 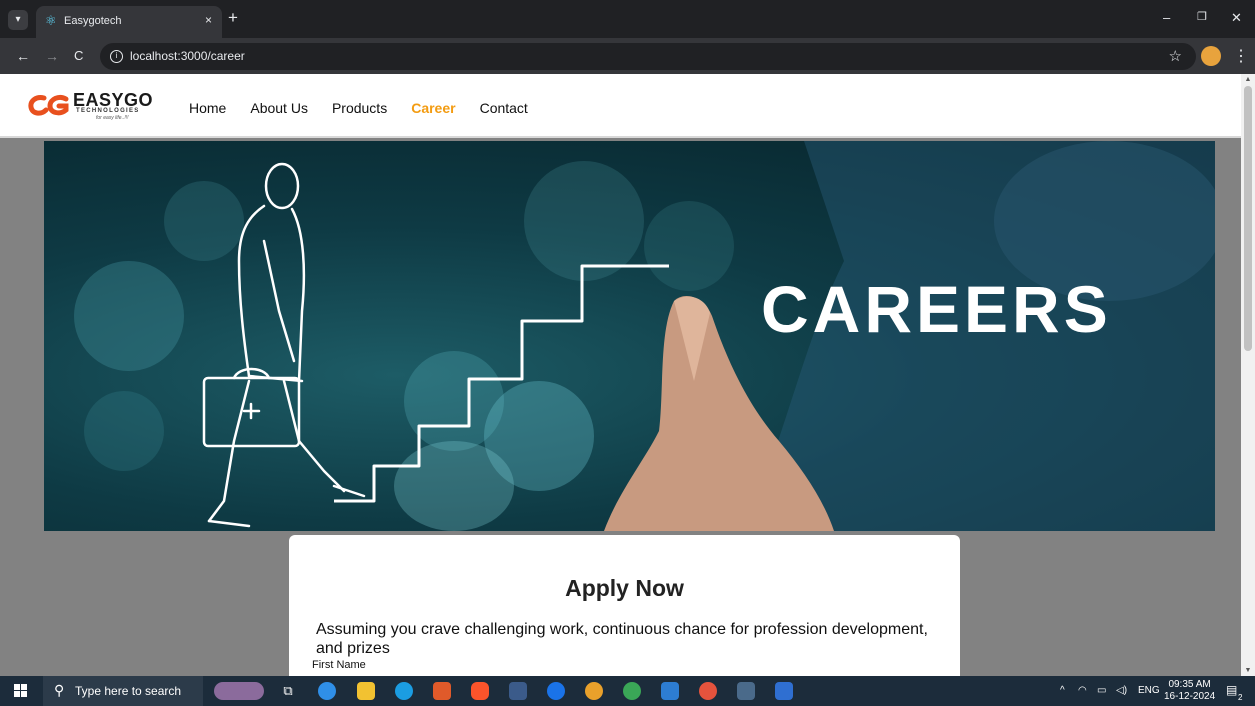 What do you see at coordinates (1211, 56) in the screenshot?
I see `profile-avatar` at bounding box center [1211, 56].